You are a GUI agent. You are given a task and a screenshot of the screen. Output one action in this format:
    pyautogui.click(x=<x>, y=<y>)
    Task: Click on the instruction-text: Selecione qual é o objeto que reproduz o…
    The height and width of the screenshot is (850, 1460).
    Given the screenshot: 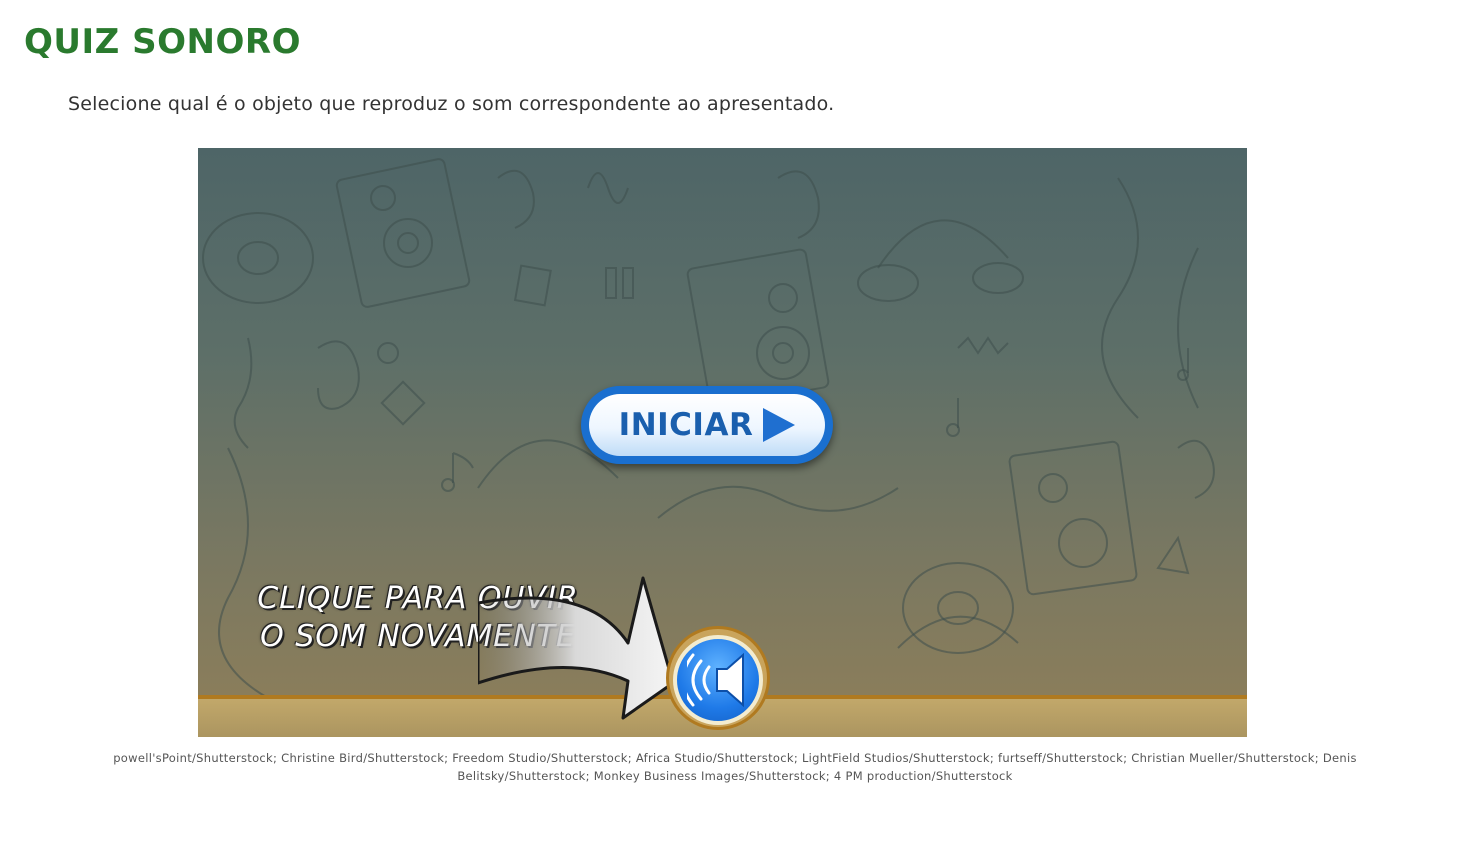 What is the action you would take?
    pyautogui.click(x=451, y=104)
    